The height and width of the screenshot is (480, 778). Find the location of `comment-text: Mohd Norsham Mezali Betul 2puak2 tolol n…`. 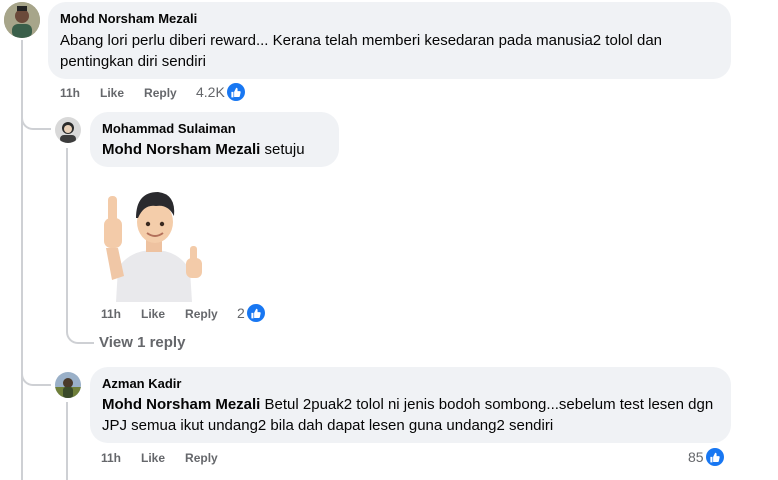

comment-text: Mohd Norsham Mezali Betul 2puak2 tolol n… is located at coordinates (410, 415).